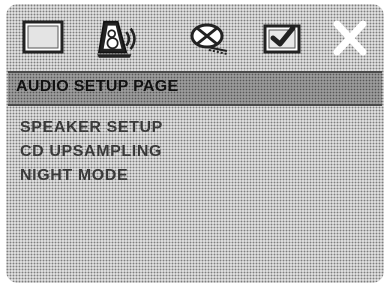  I want to click on exit-icon, so click(350, 38).